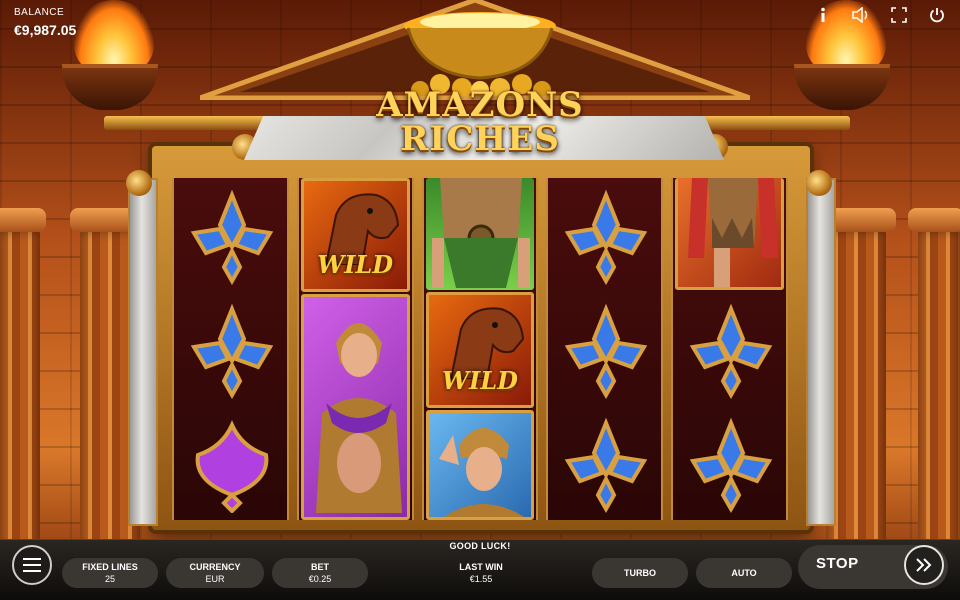 This screenshot has width=960, height=600. I want to click on top-toolbar, so click(880, 15).